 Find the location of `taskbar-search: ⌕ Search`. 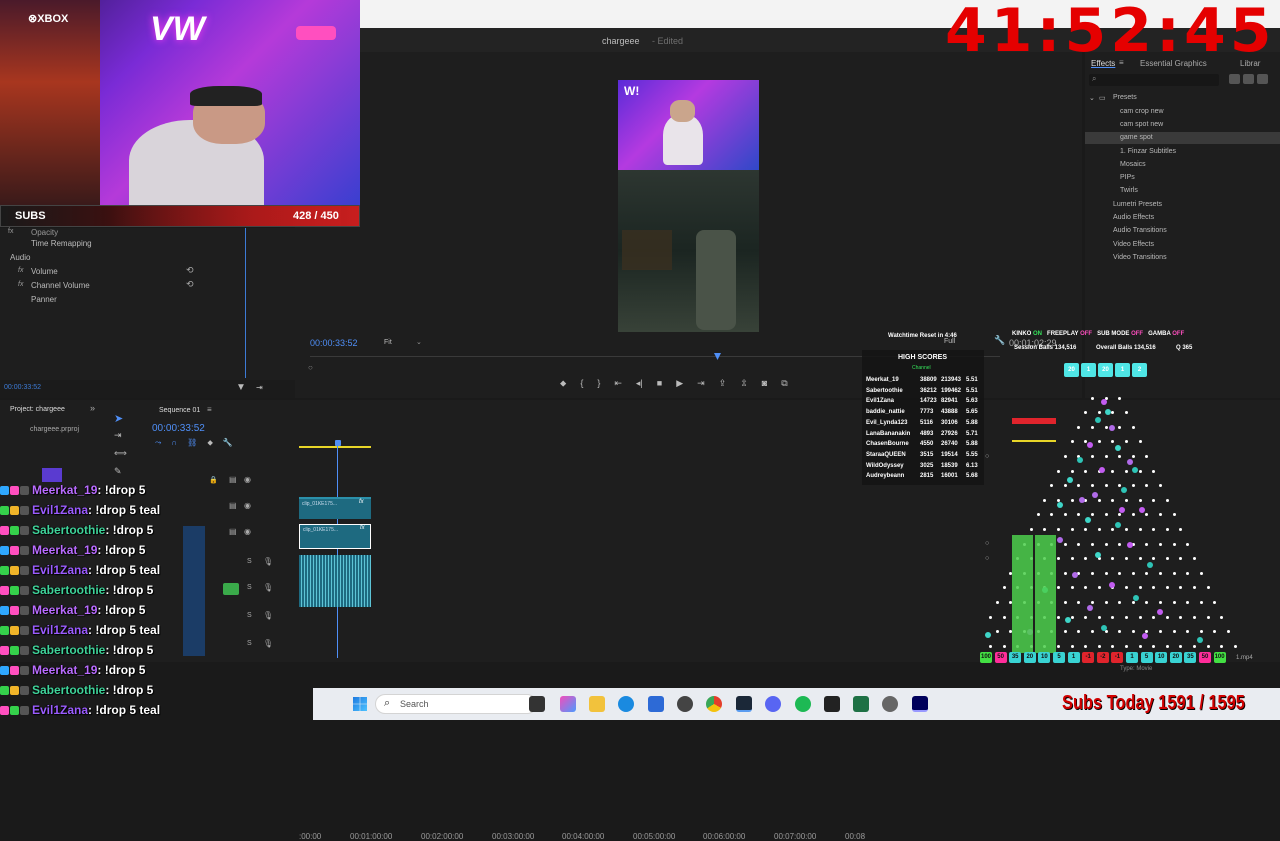

taskbar-search: ⌕ Search is located at coordinates (456, 704).